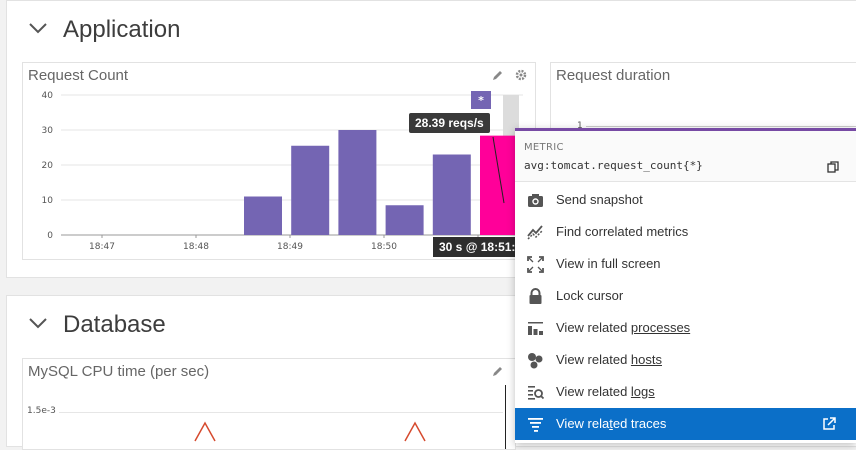 This screenshot has height=450, width=856. What do you see at coordinates (605, 391) in the screenshot?
I see `menu-item-label: View related logs` at bounding box center [605, 391].